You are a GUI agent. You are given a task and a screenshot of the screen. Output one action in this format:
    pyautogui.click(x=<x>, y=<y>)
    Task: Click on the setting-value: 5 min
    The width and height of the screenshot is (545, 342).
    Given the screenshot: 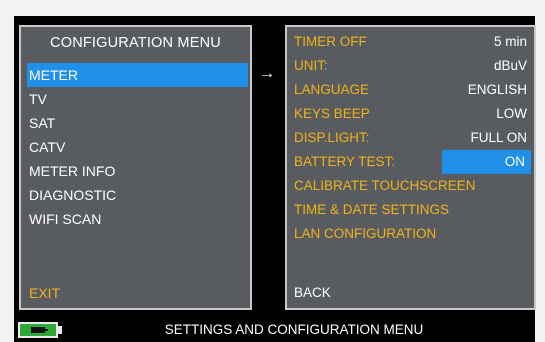 What is the action you would take?
    pyautogui.click(x=510, y=41)
    